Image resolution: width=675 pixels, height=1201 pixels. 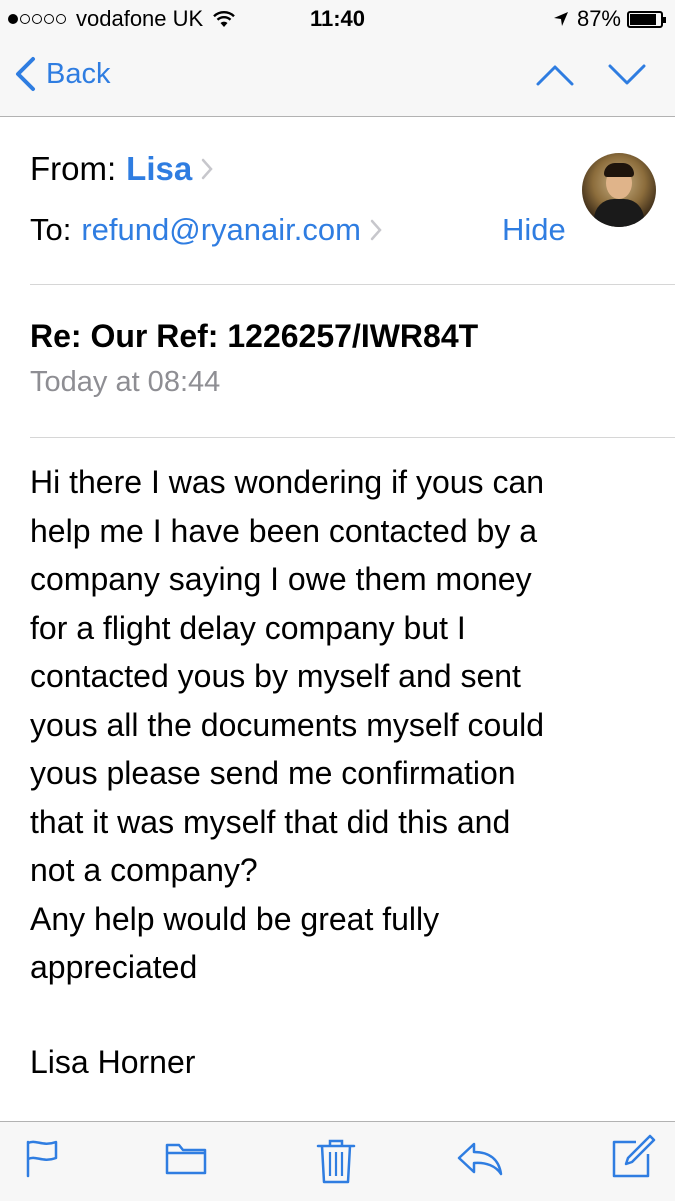 I want to click on battery-percent: 87%, so click(x=598, y=18).